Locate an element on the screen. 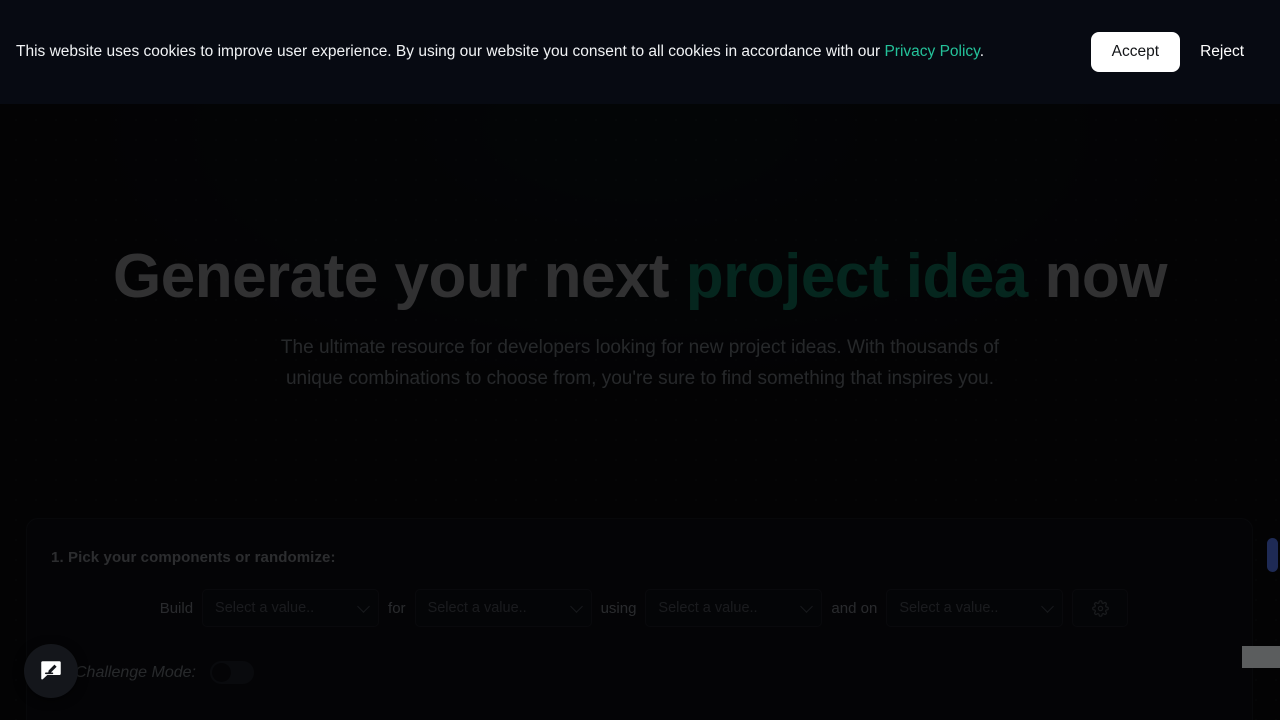  step-label: 1. Pick your components or randomize: is located at coordinates (193, 557).